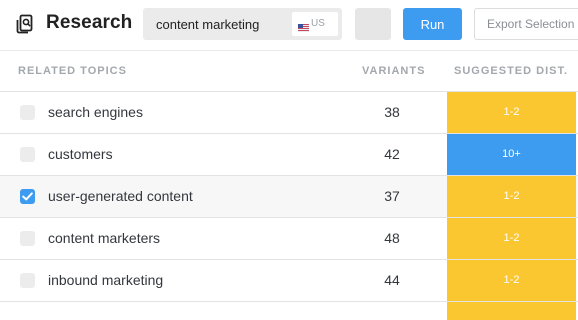  What do you see at coordinates (104, 238) in the screenshot?
I see `topic-label: content marketers` at bounding box center [104, 238].